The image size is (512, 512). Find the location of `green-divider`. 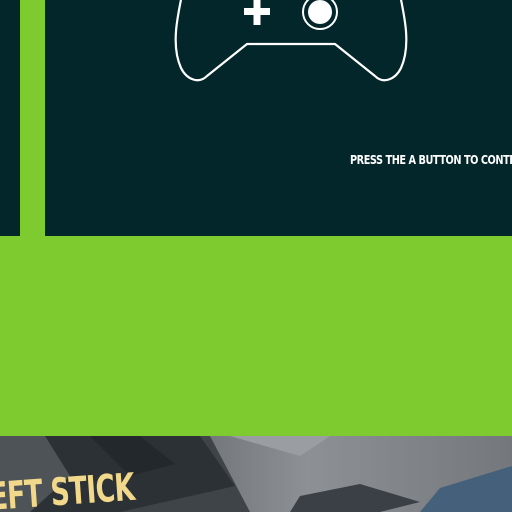

green-divider is located at coordinates (32, 118).